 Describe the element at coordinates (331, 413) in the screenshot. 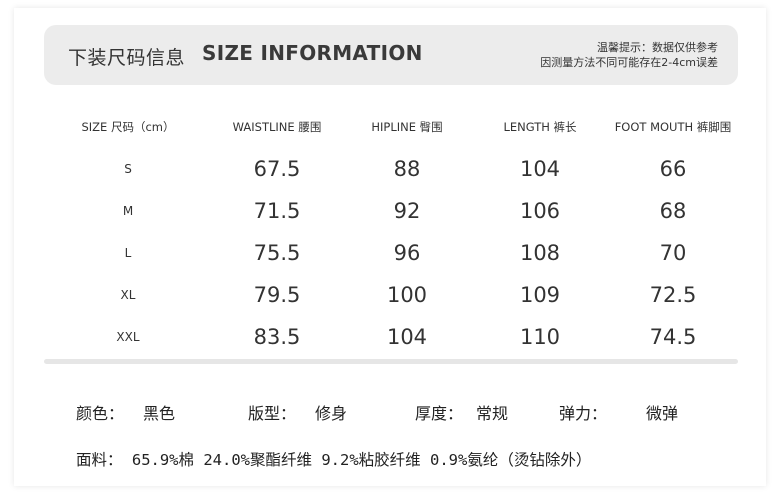

I see `fit-value: 修身` at that location.